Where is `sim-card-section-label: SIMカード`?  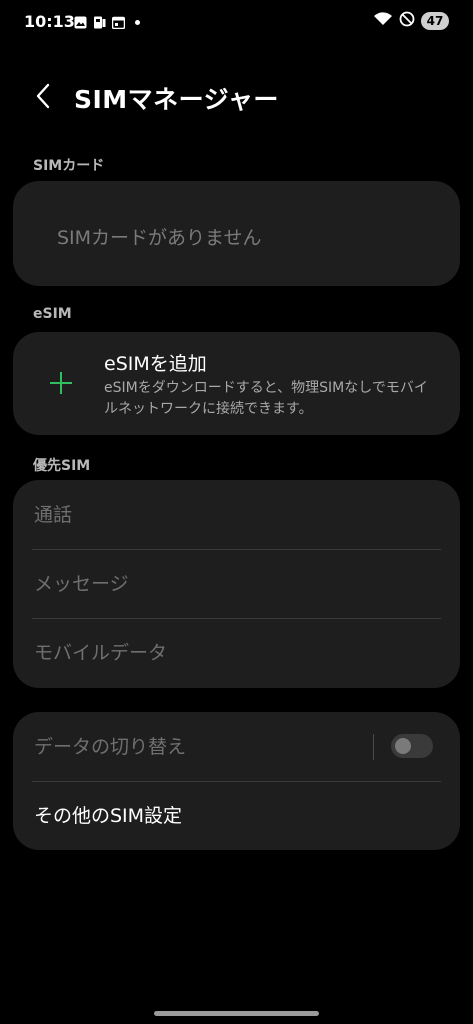 sim-card-section-label: SIMカード is located at coordinates (69, 166).